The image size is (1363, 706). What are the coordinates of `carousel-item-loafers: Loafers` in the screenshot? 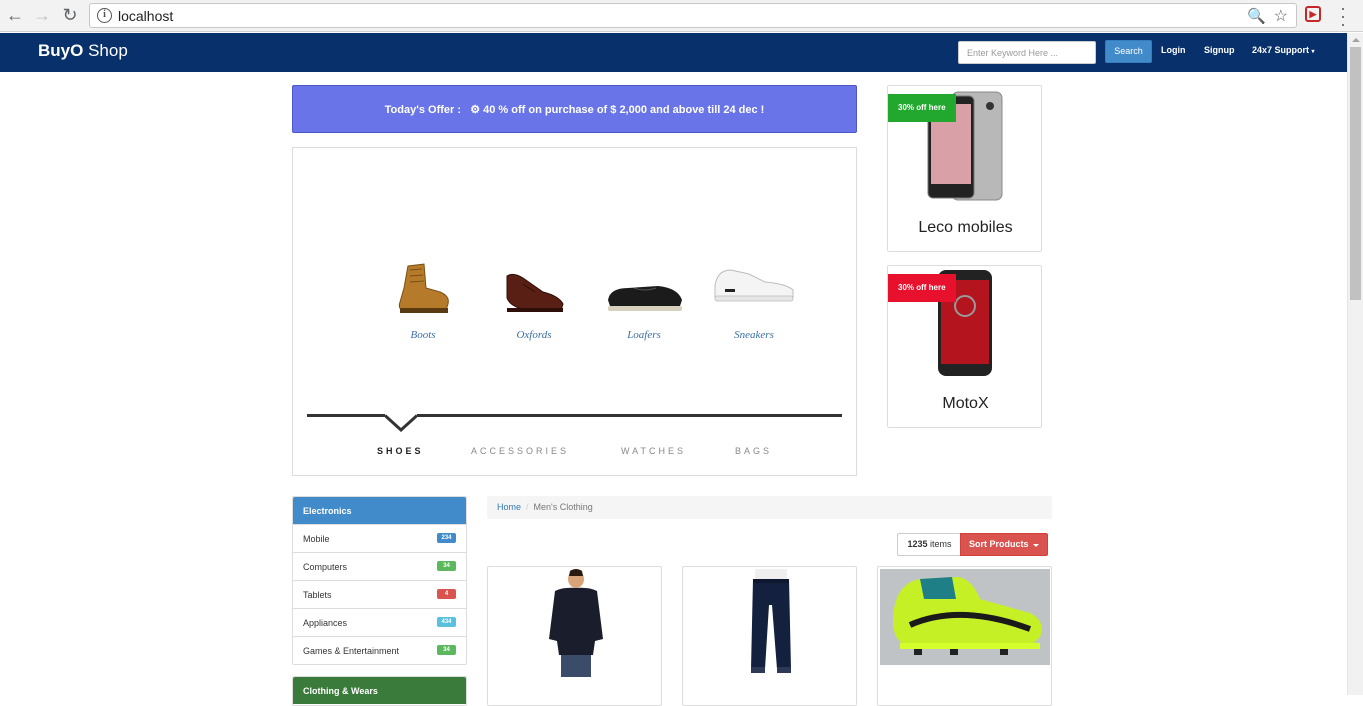 It's located at (644, 299).